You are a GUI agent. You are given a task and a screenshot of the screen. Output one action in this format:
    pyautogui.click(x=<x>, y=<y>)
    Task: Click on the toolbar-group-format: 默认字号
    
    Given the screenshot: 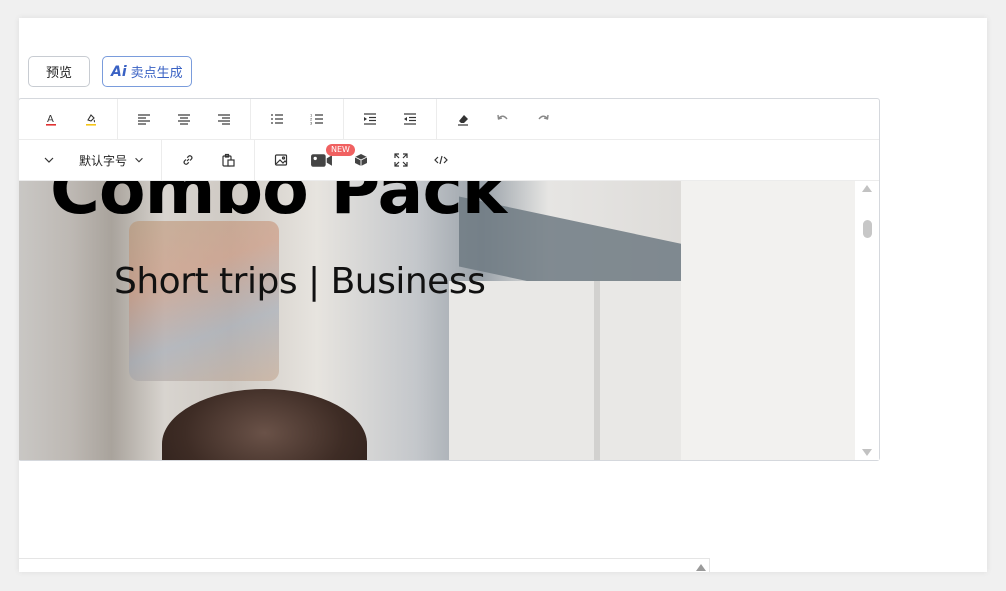 What is the action you would take?
    pyautogui.click(x=91, y=160)
    